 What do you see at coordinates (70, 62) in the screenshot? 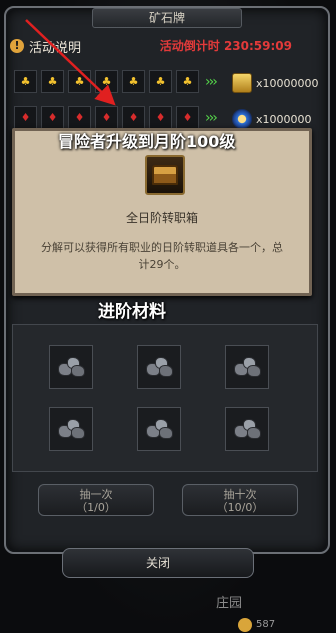
I see `red-annotation-arrow` at bounding box center [70, 62].